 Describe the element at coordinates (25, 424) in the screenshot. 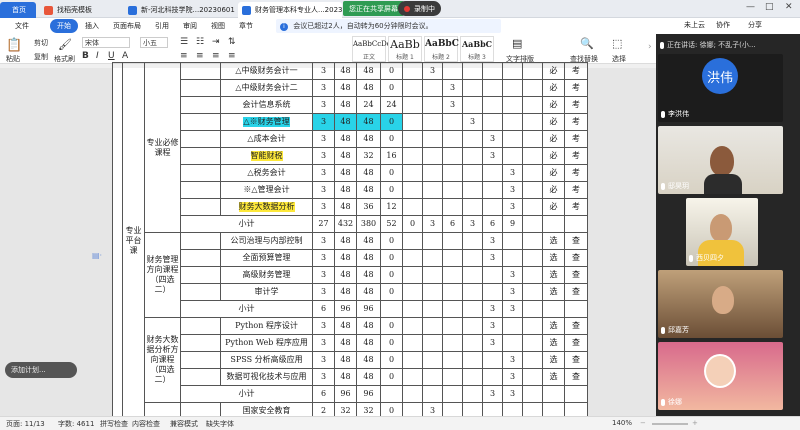

I see `page-indicator: 页面: 11/13` at that location.